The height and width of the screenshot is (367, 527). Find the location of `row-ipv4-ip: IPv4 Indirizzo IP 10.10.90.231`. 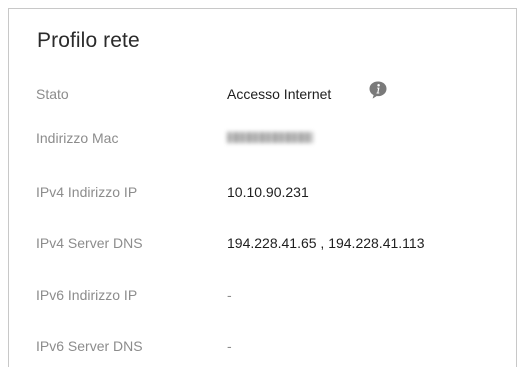

row-ipv4-ip: IPv4 Indirizzo IP 10.10.90.231 is located at coordinates (271, 195).